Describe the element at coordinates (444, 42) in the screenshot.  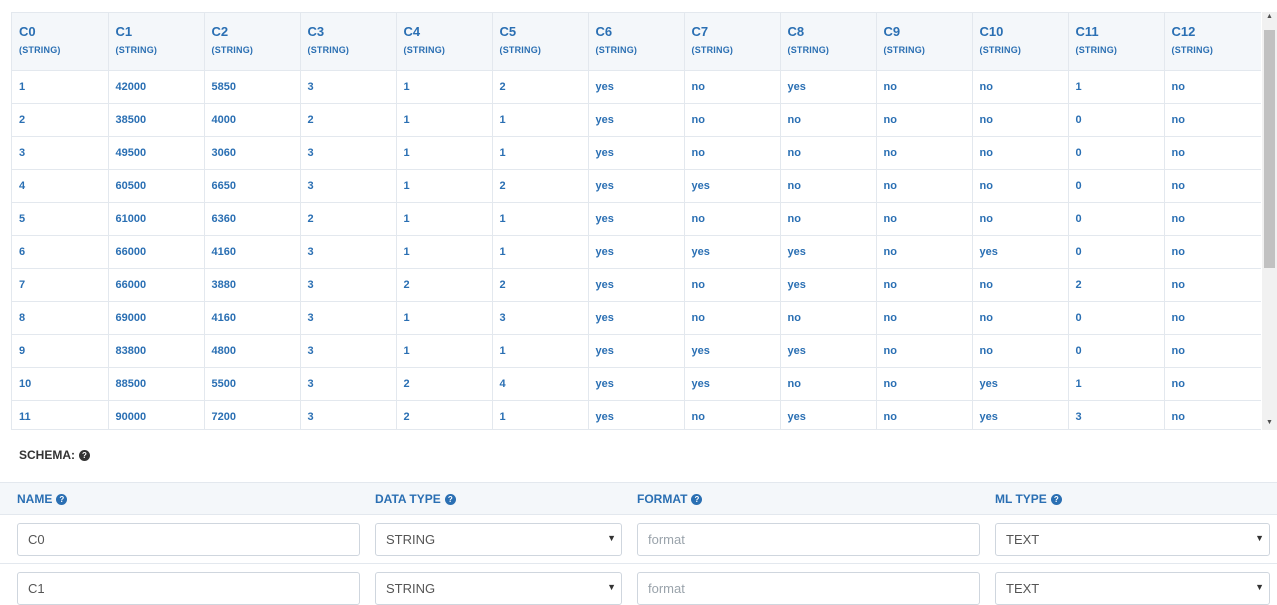
I see `column-header-c4: C4 (STRING)` at that location.